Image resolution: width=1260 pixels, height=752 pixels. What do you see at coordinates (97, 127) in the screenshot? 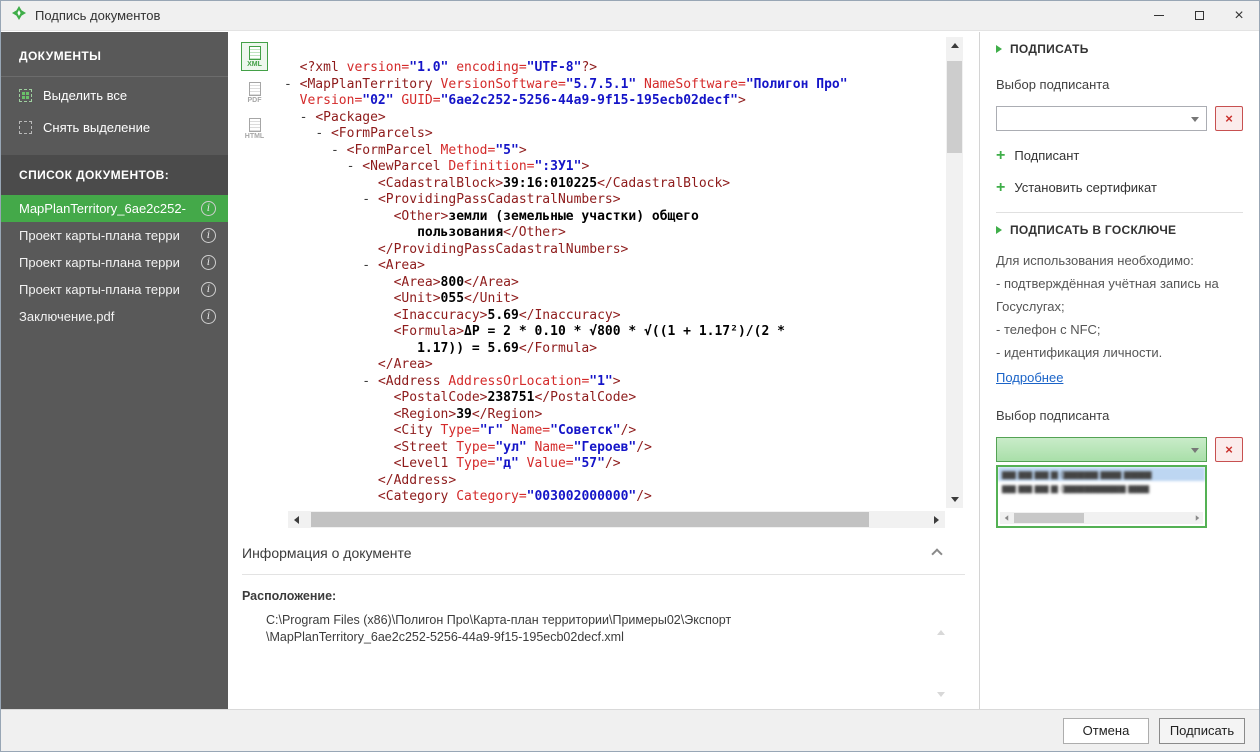
I see `deselect-label: Снять выделение` at bounding box center [97, 127].